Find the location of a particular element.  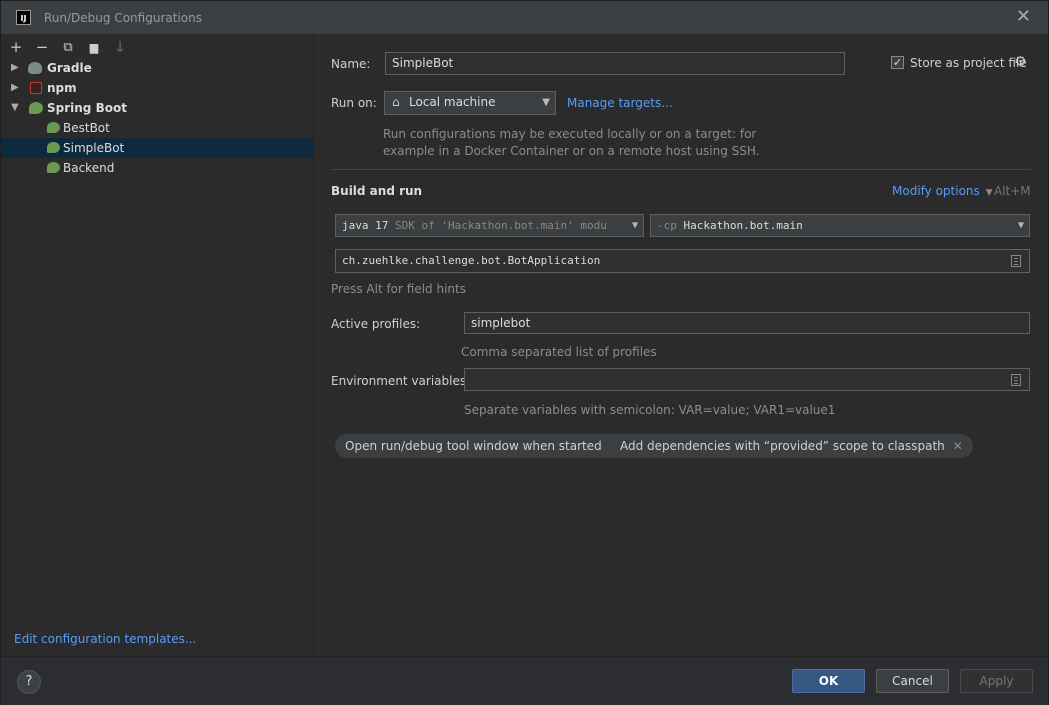

tree-item-npm: ▶ npm is located at coordinates (157, 88).